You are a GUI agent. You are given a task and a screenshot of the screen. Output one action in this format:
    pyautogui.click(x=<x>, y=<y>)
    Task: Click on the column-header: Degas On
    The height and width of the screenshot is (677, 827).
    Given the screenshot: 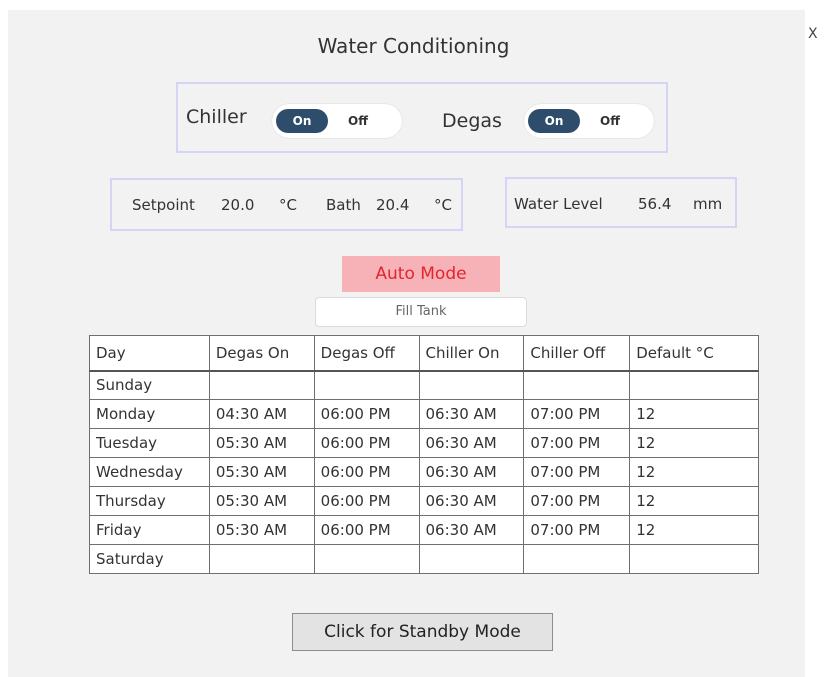 What is the action you would take?
    pyautogui.click(x=261, y=353)
    